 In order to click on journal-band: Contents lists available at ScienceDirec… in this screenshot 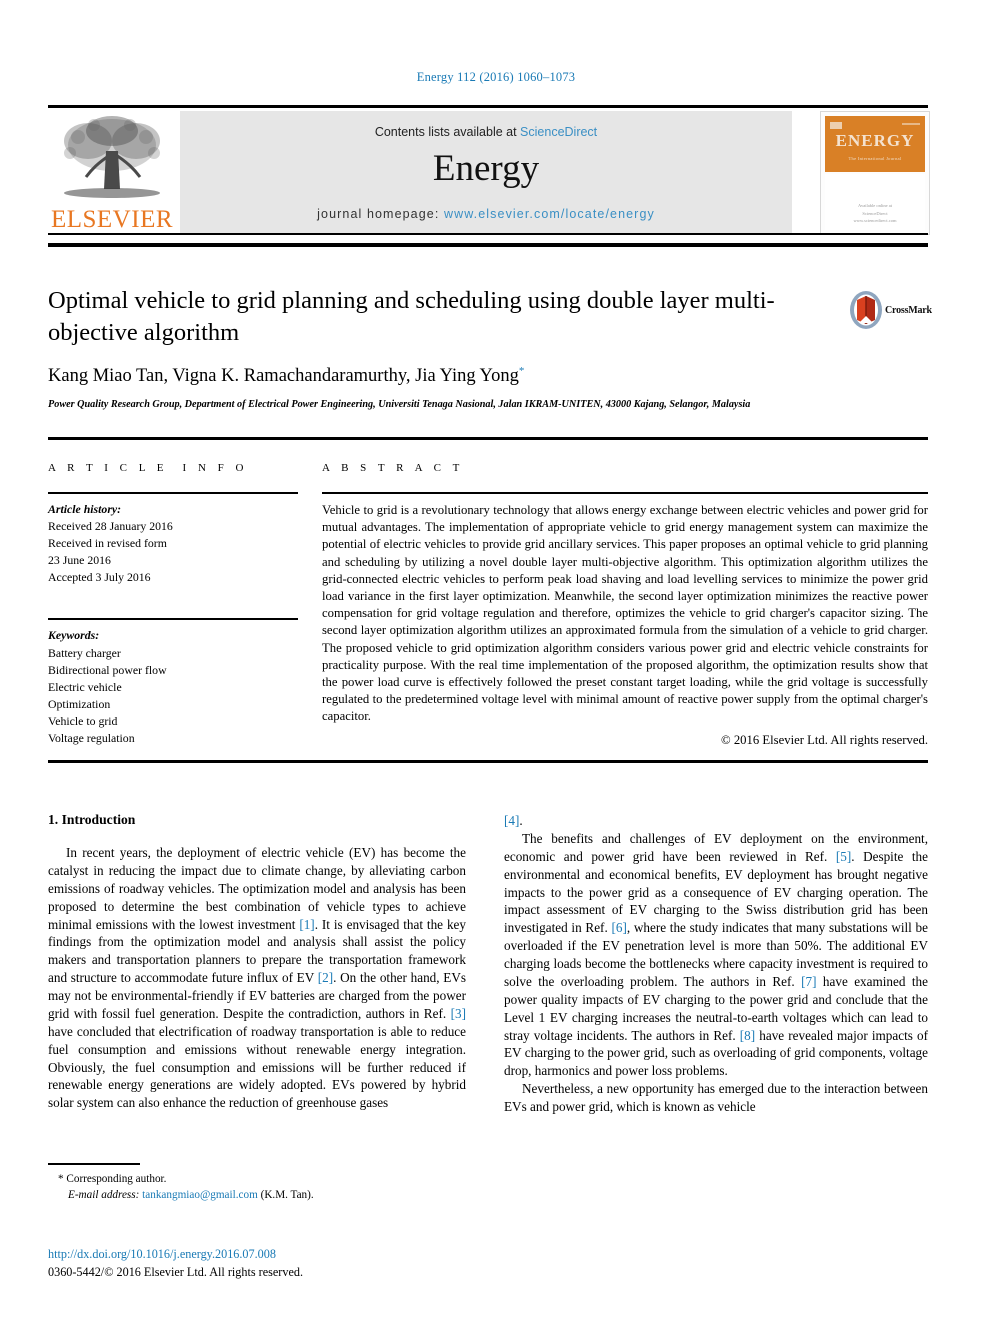, I will do `click(486, 172)`.